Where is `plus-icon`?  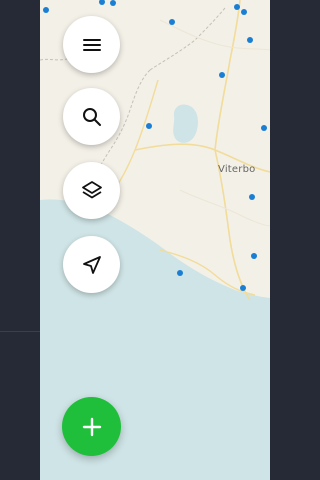
plus-icon is located at coordinates (91, 426).